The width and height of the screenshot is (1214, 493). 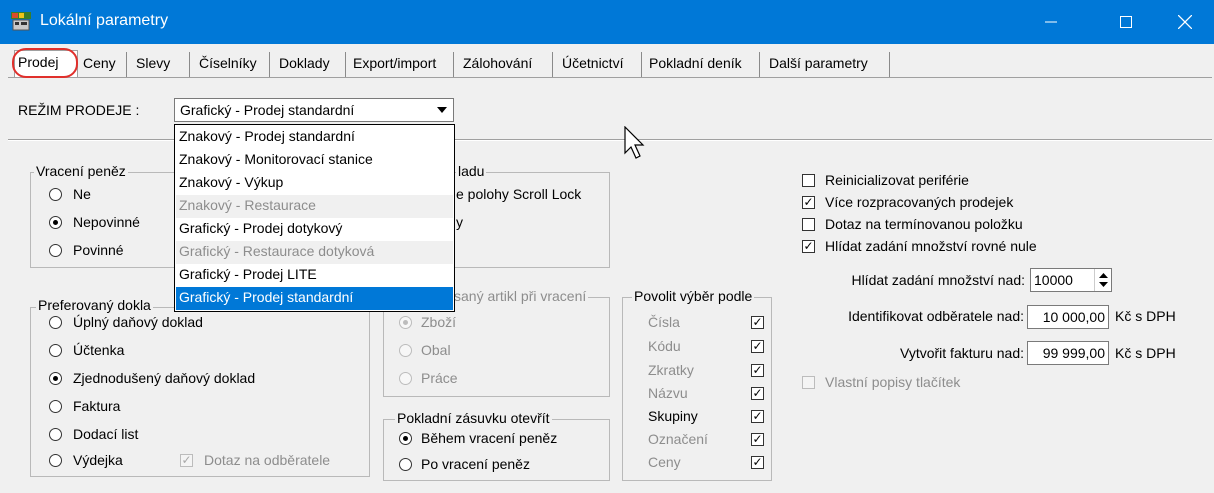 I want to click on tab-border, so click(x=610, y=77).